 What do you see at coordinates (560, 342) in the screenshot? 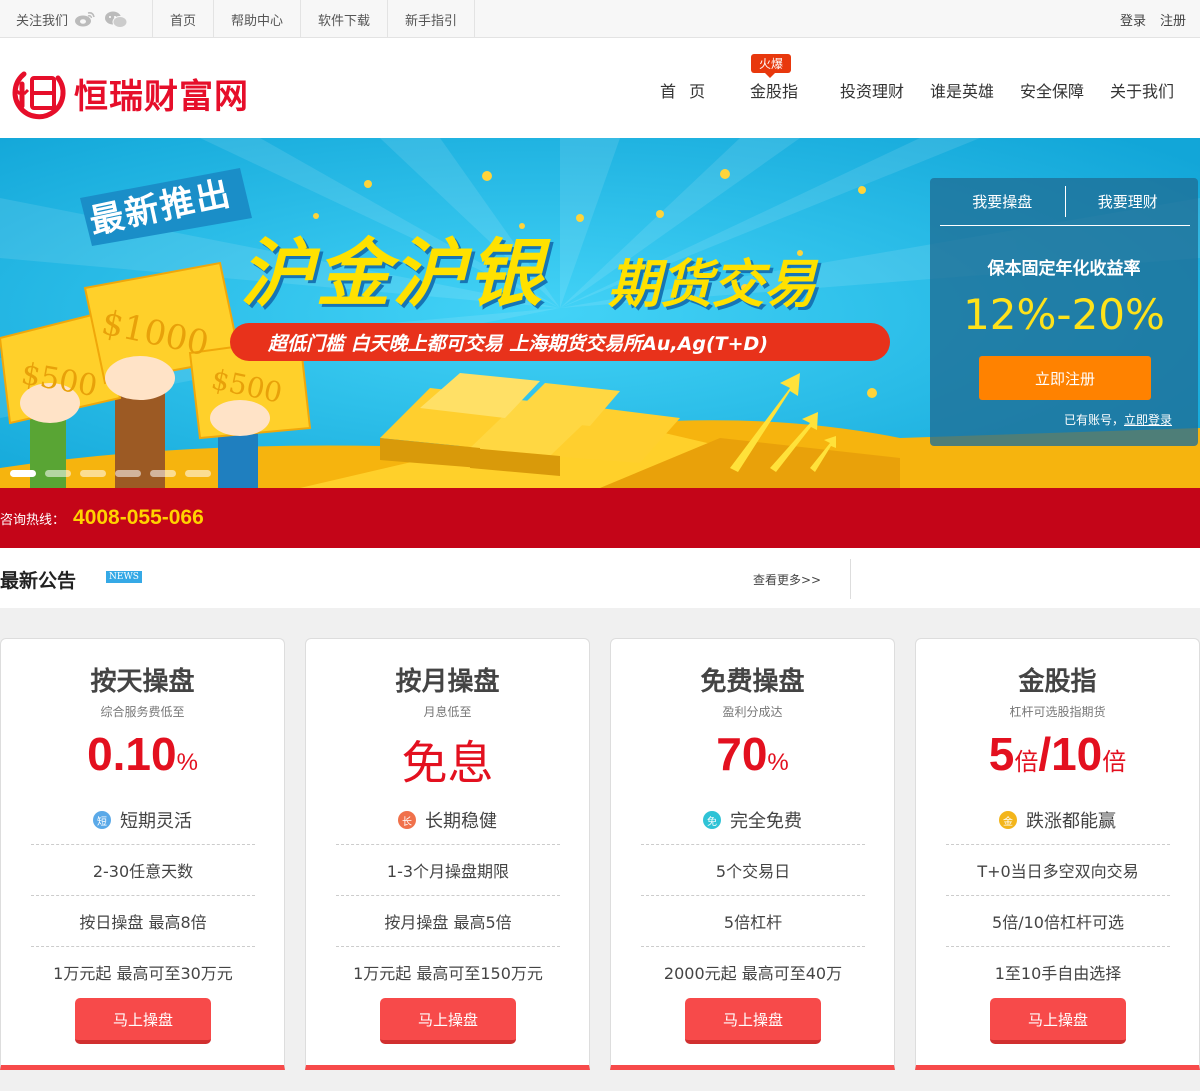
I see `banner-subline: 超低门槛 白天晚上都可交易 上海期货交易所Au,Ag(T+D)` at bounding box center [560, 342].